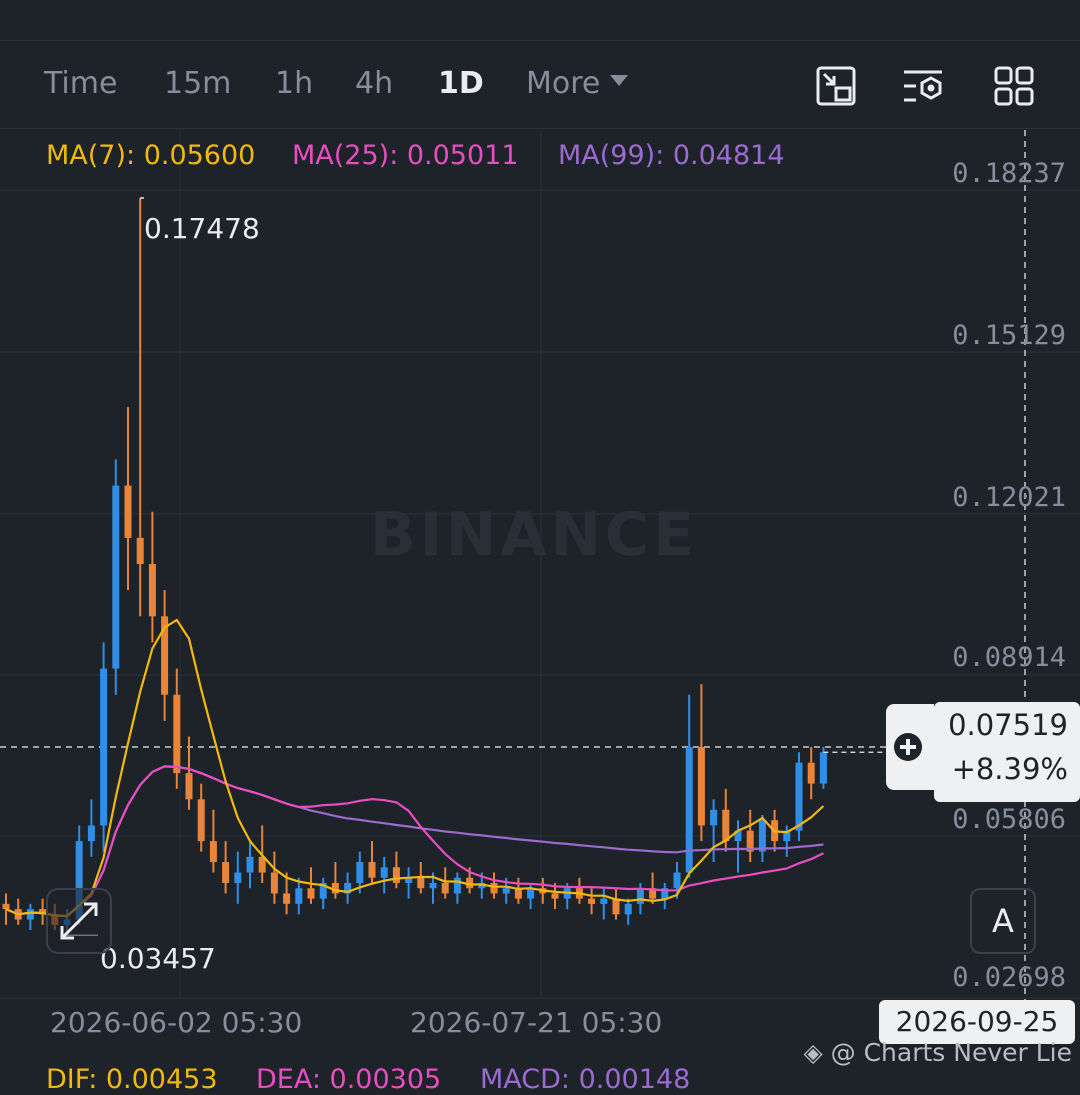 The image size is (1080, 1095). What do you see at coordinates (1009, 173) in the screenshot?
I see `y-tick-0: 0.18237` at bounding box center [1009, 173].